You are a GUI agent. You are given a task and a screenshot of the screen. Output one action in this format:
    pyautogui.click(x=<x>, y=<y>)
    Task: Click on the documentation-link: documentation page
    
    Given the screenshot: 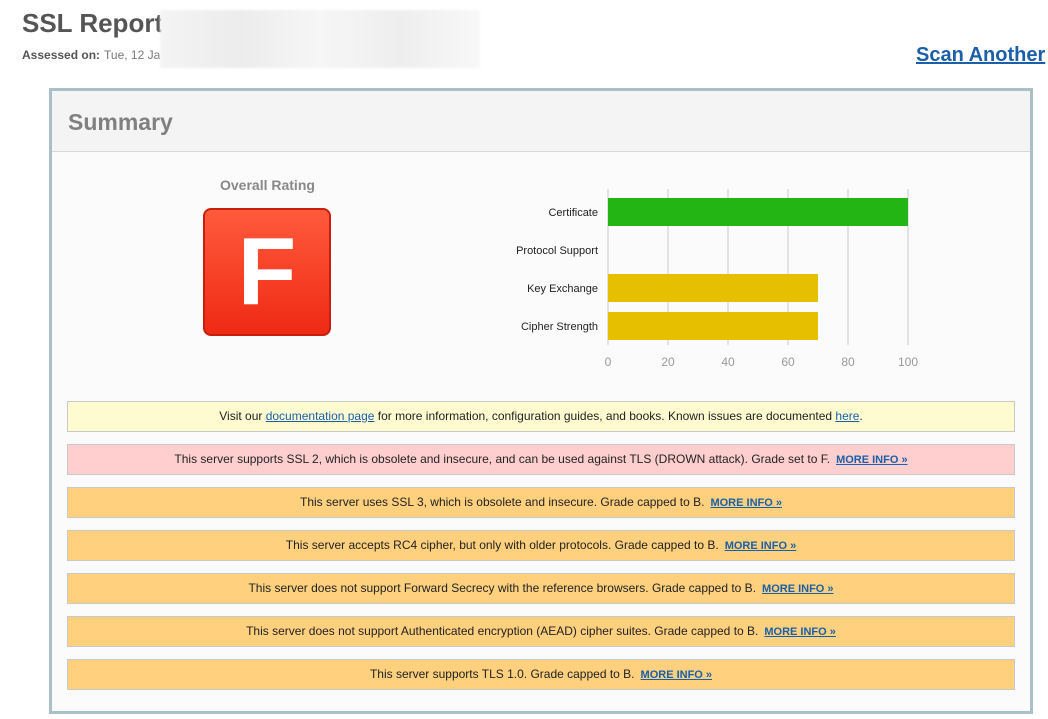 What is the action you would take?
    pyautogui.click(x=320, y=416)
    